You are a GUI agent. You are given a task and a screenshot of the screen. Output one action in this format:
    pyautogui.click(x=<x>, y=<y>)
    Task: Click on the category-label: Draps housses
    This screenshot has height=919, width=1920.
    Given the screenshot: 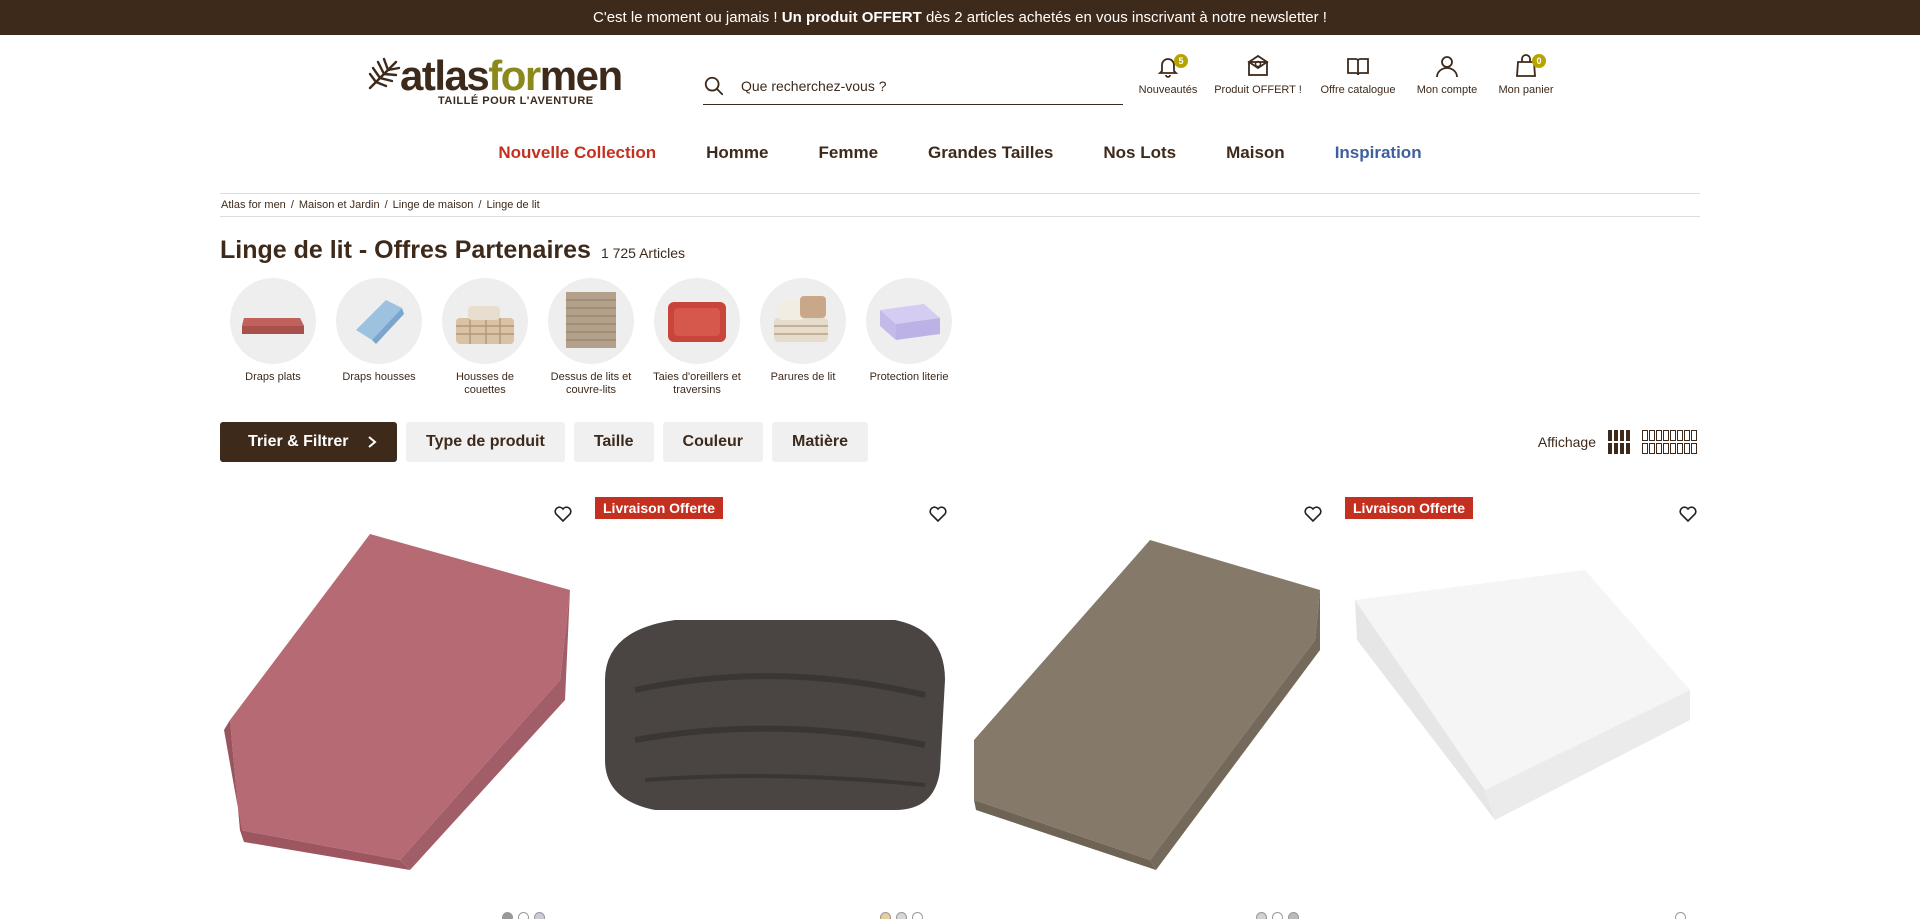 What is the action you would take?
    pyautogui.click(x=379, y=377)
    